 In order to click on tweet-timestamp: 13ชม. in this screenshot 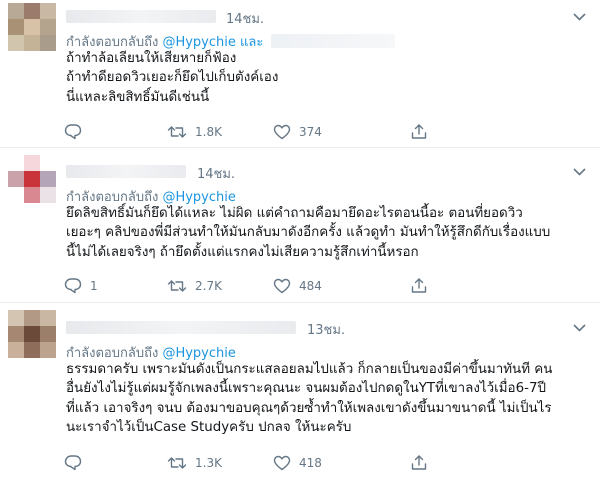, I will do `click(326, 329)`.